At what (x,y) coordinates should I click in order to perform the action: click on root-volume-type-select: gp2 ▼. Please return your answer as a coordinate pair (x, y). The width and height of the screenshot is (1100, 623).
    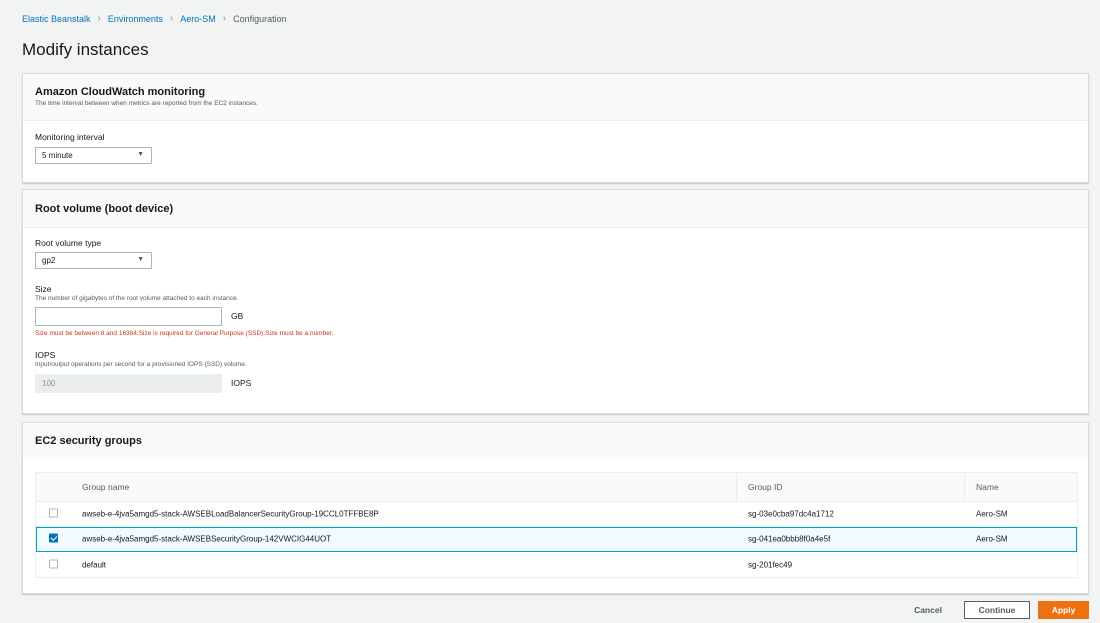
    Looking at the image, I should click on (93, 260).